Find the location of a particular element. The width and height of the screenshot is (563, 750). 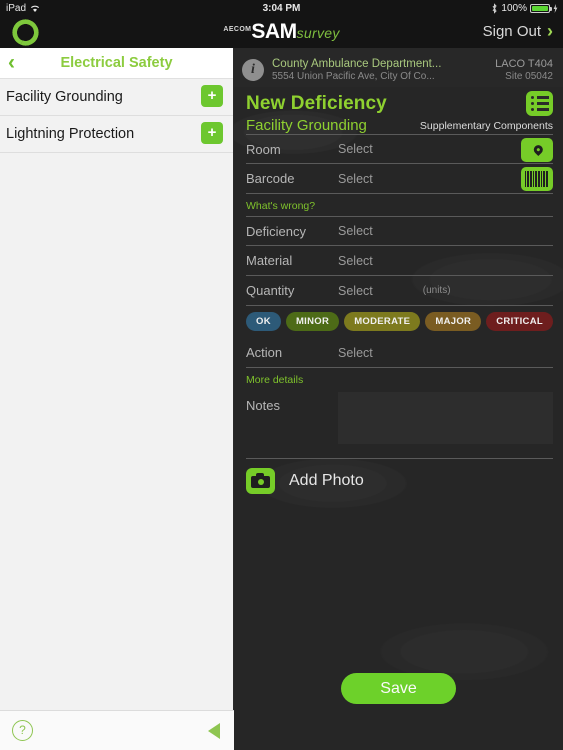

sidebar-item-label: Lightning Protection is located at coordinates (70, 134).